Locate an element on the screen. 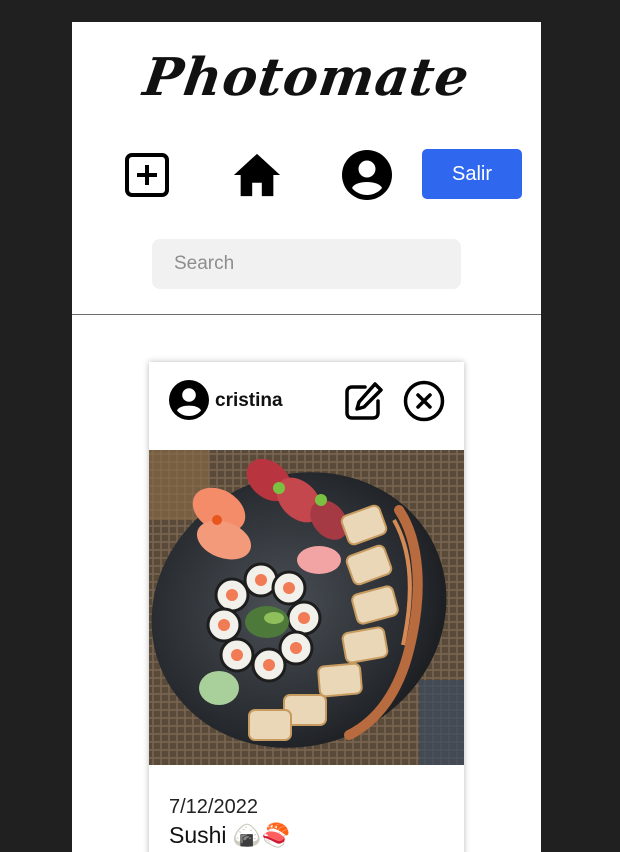  add-square-icon is located at coordinates (147, 175).